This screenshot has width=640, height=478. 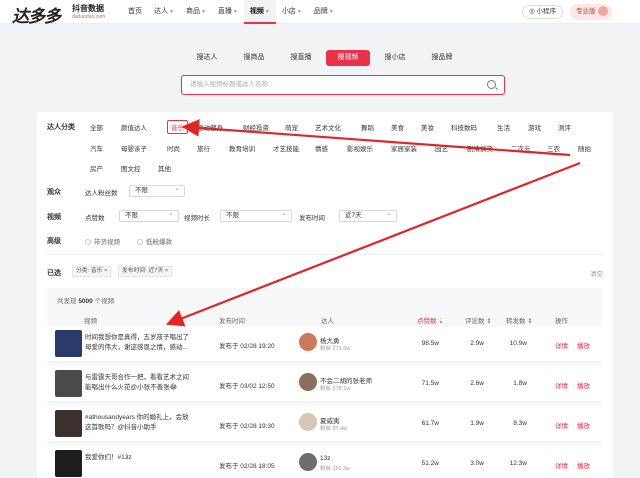 I want to click on tab-search-shop: 搜小店, so click(x=395, y=58).